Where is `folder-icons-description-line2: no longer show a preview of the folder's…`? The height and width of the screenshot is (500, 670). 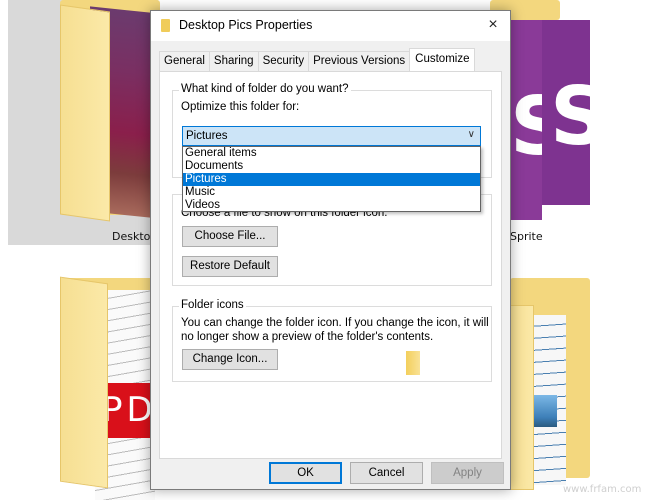
folder-icons-description-line2: no longer show a preview of the folder's… is located at coordinates (307, 337).